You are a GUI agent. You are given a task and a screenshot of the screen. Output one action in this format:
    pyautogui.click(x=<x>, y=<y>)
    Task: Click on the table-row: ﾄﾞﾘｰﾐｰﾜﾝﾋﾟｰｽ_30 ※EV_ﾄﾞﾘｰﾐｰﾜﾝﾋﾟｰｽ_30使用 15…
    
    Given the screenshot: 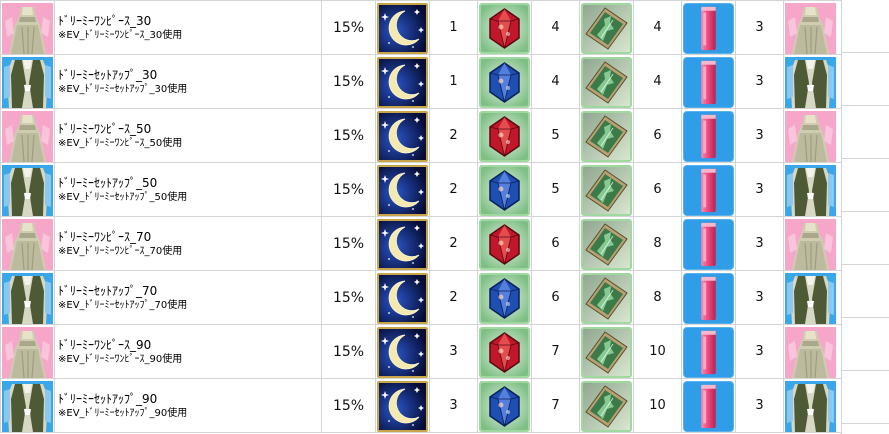 What is the action you would take?
    pyautogui.click(x=421, y=27)
    